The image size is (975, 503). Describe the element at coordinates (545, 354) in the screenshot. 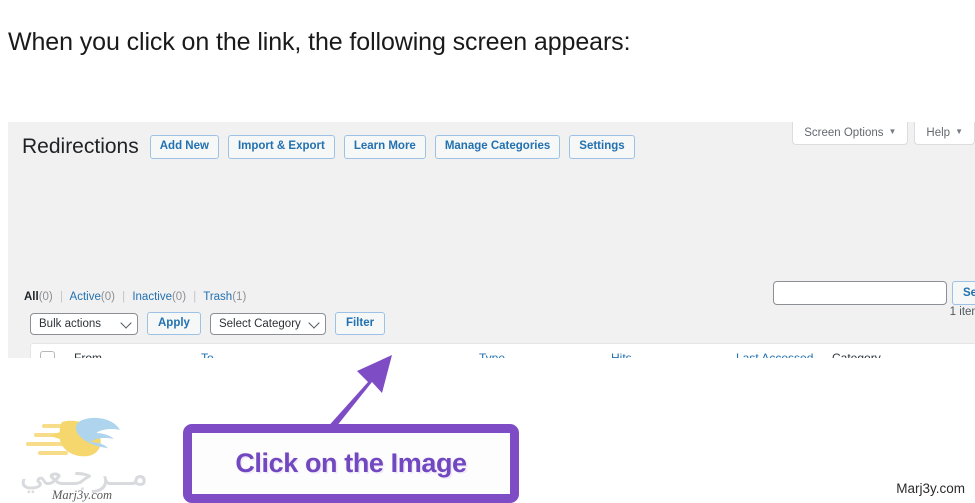

I see `cell-type: Type` at that location.